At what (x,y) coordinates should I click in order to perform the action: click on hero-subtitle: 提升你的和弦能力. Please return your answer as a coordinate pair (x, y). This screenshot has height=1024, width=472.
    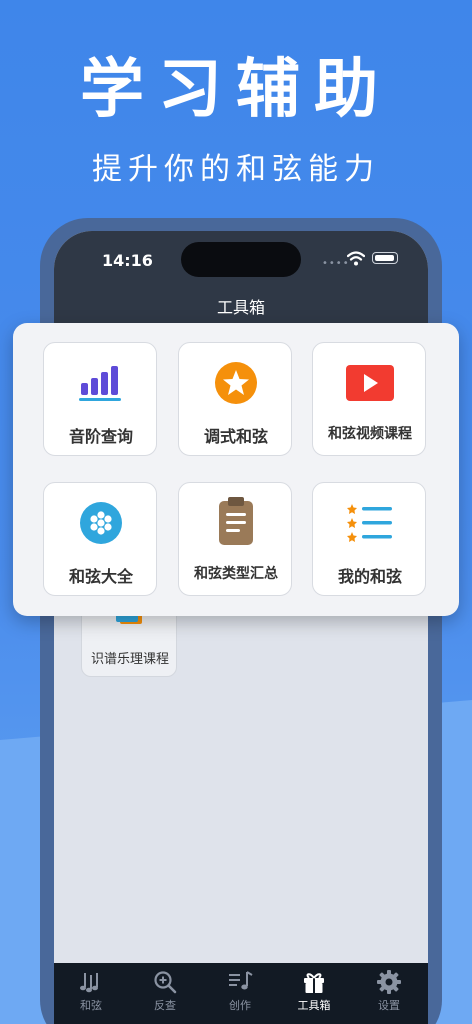
    Looking at the image, I should click on (236, 169).